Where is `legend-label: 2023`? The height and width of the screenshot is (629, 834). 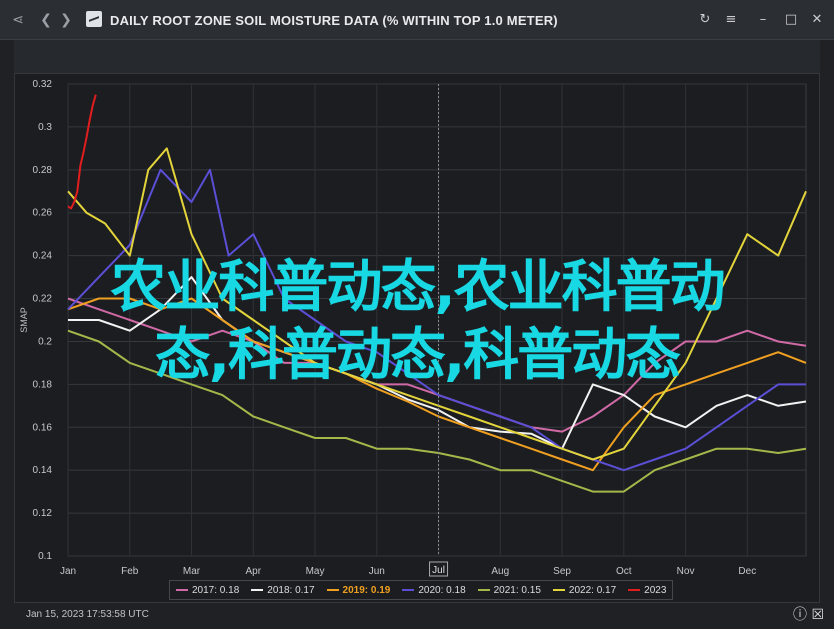
legend-label: 2023 is located at coordinates (655, 590).